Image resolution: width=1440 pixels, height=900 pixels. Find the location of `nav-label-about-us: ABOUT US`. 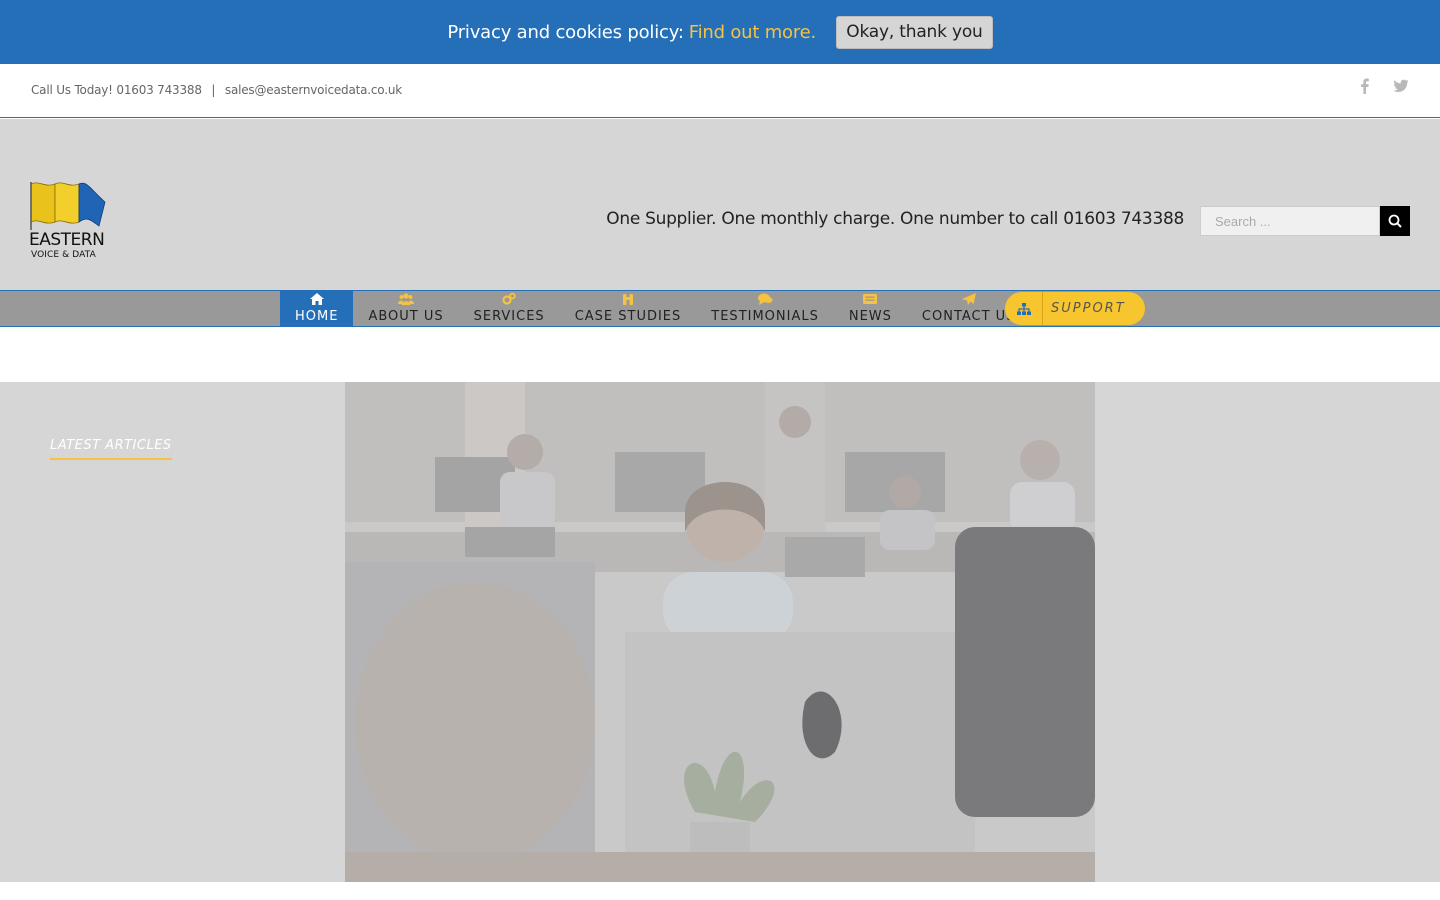

nav-label-about-us: ABOUT US is located at coordinates (406, 316).